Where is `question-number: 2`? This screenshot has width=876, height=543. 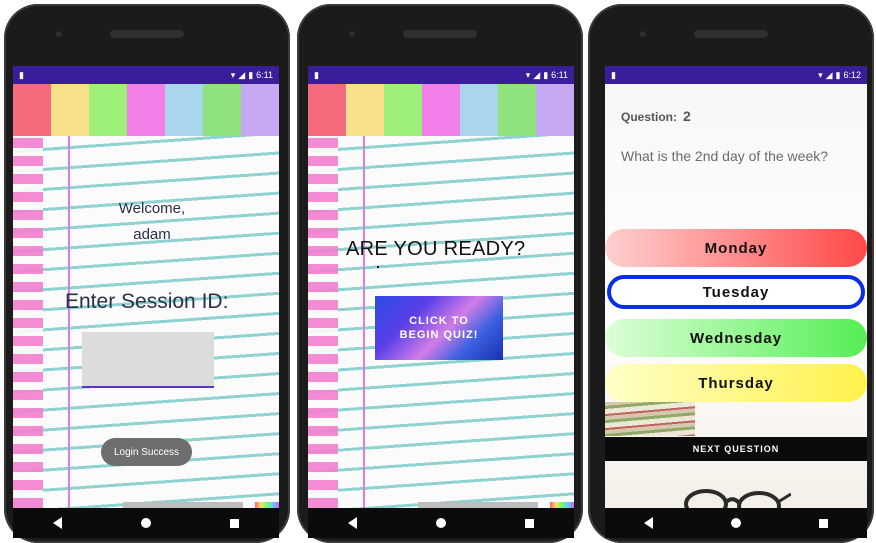
question-number: 2 is located at coordinates (687, 116).